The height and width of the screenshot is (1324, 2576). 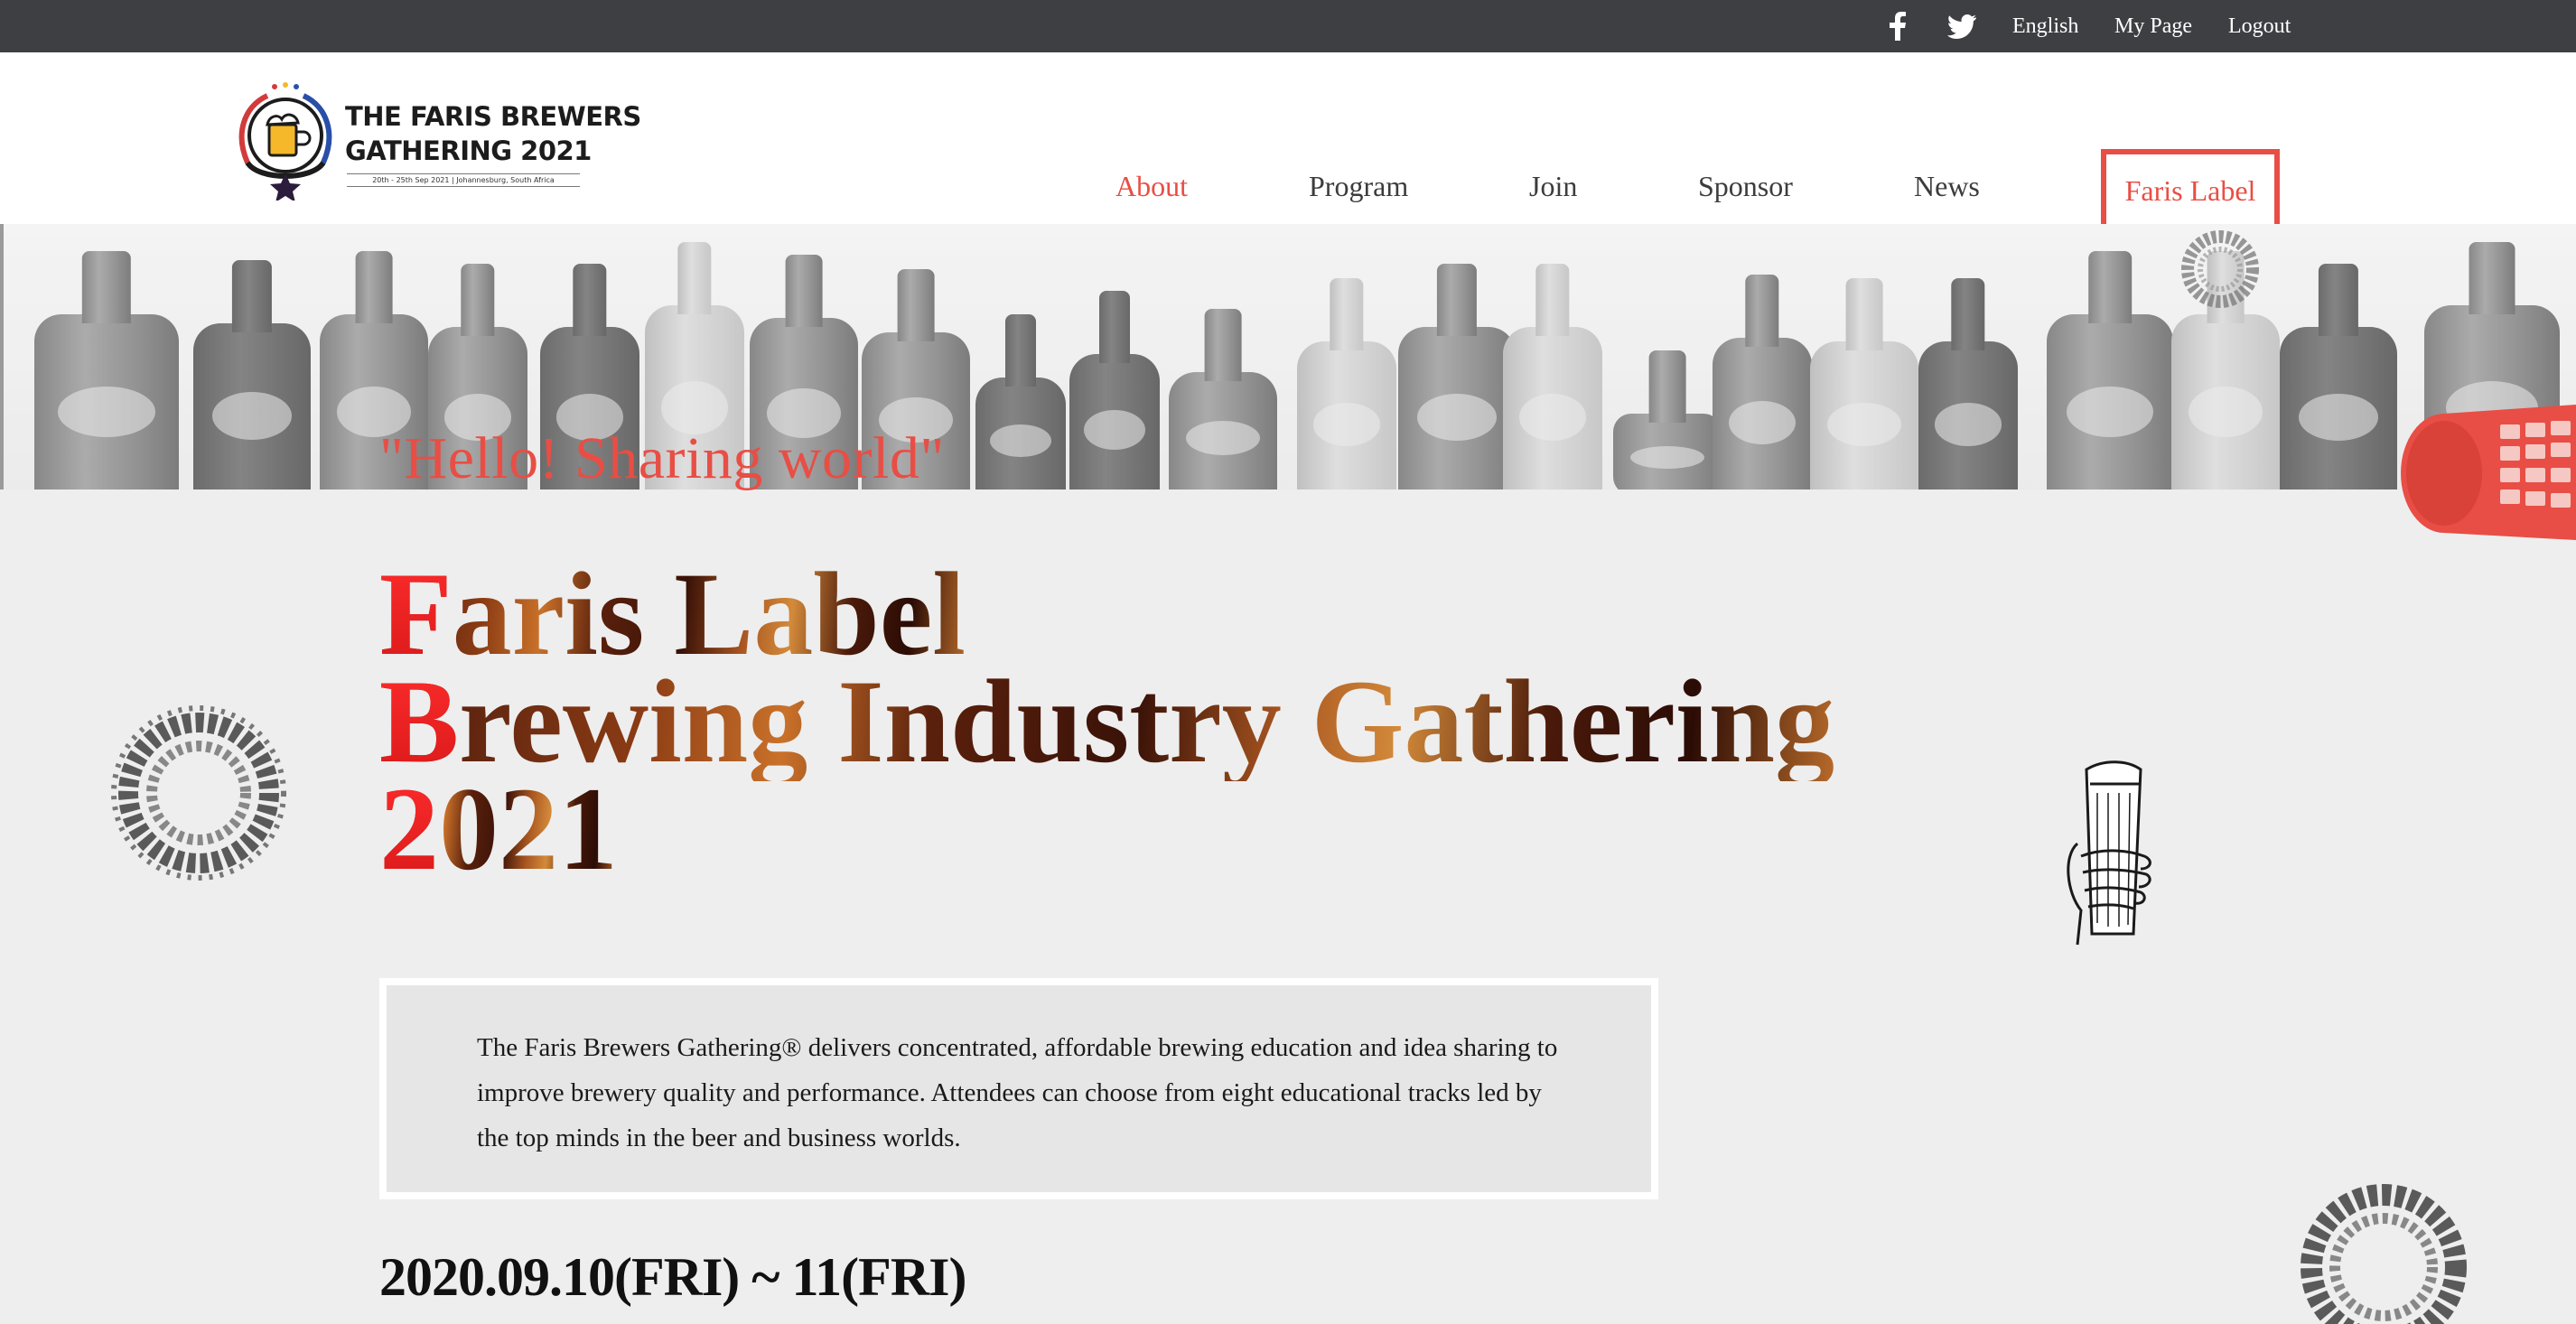 What do you see at coordinates (528, 828) in the screenshot?
I see `title-rest: 021` at bounding box center [528, 828].